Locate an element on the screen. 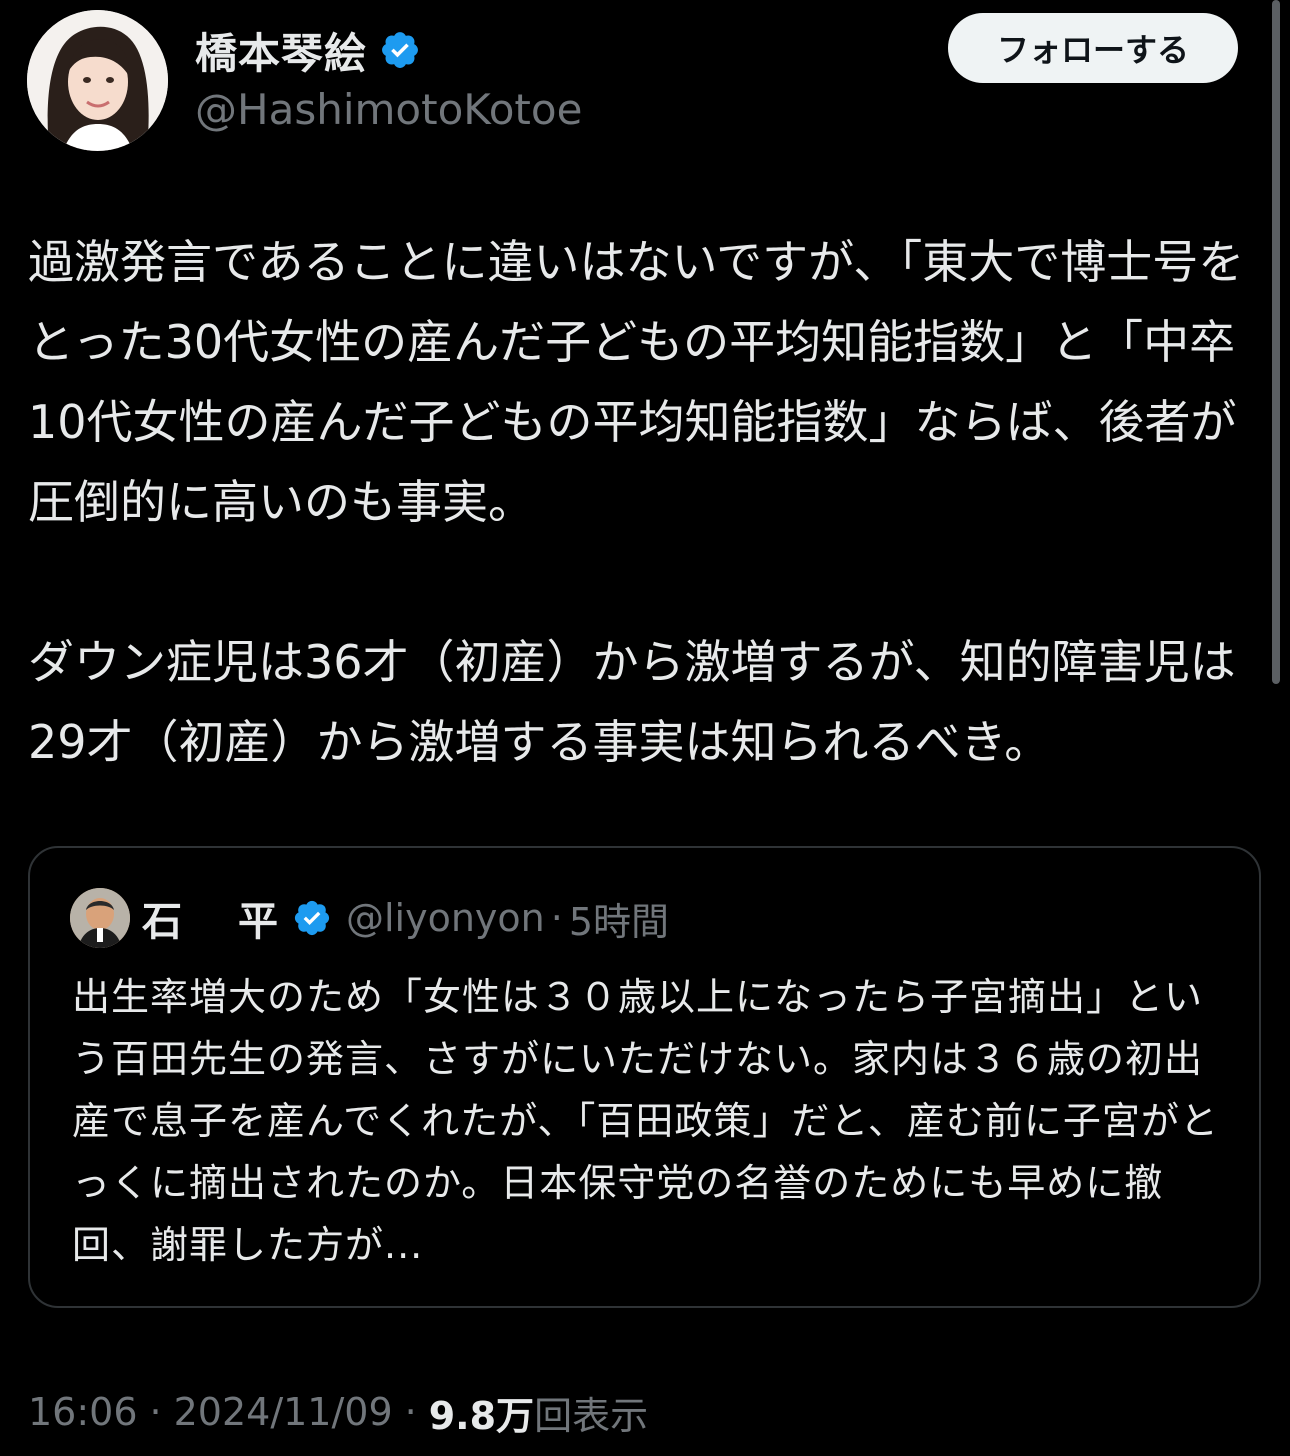 Image resolution: width=1290 pixels, height=1456 pixels. views-label: 回表示 is located at coordinates (591, 1415).